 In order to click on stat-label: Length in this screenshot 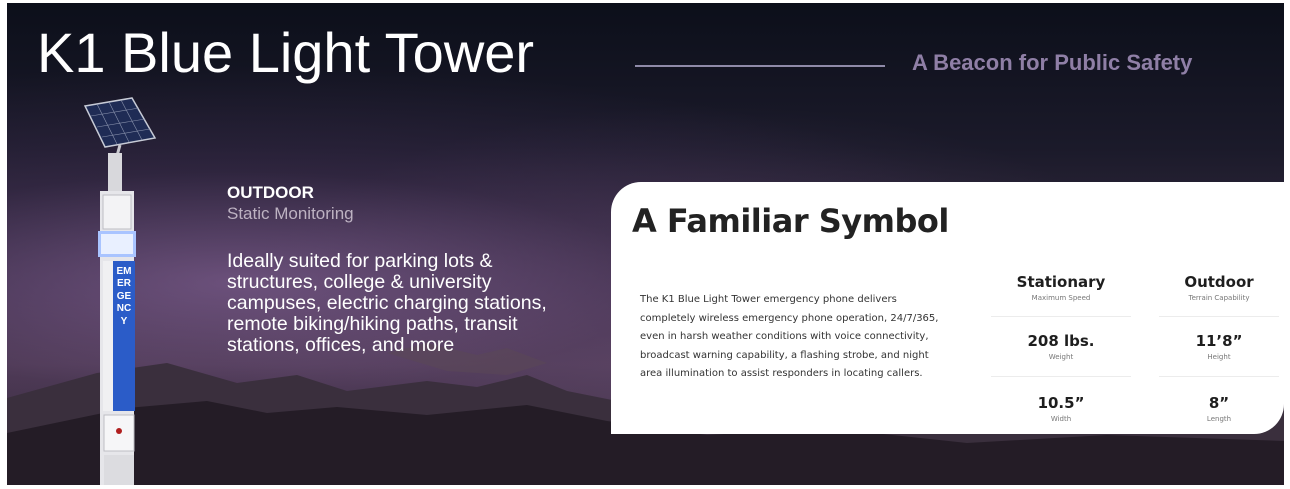, I will do `click(1219, 419)`.